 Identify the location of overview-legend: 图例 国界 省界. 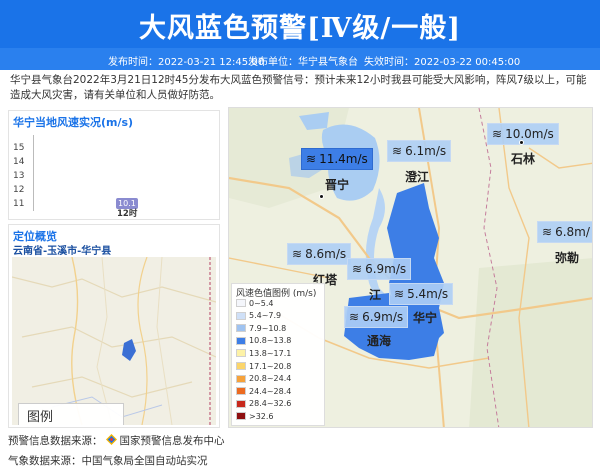
(71, 414).